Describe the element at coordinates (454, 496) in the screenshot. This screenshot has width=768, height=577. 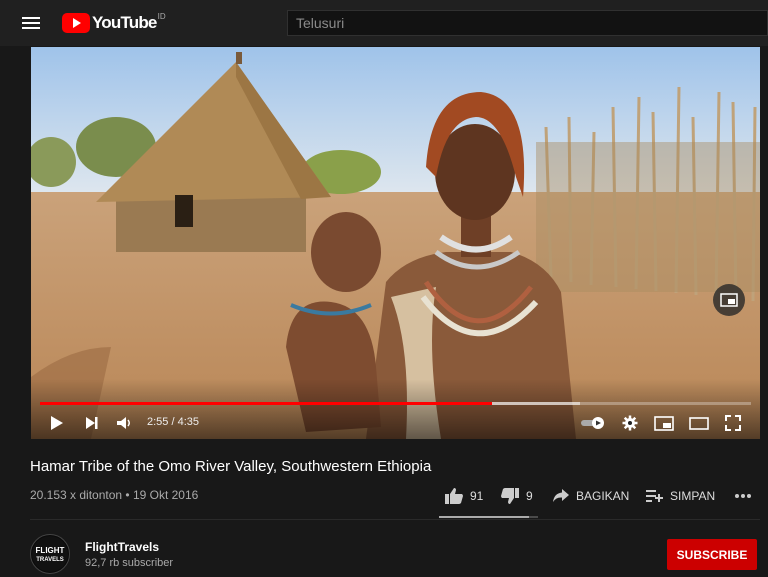
I see `thumbs-up-icon` at that location.